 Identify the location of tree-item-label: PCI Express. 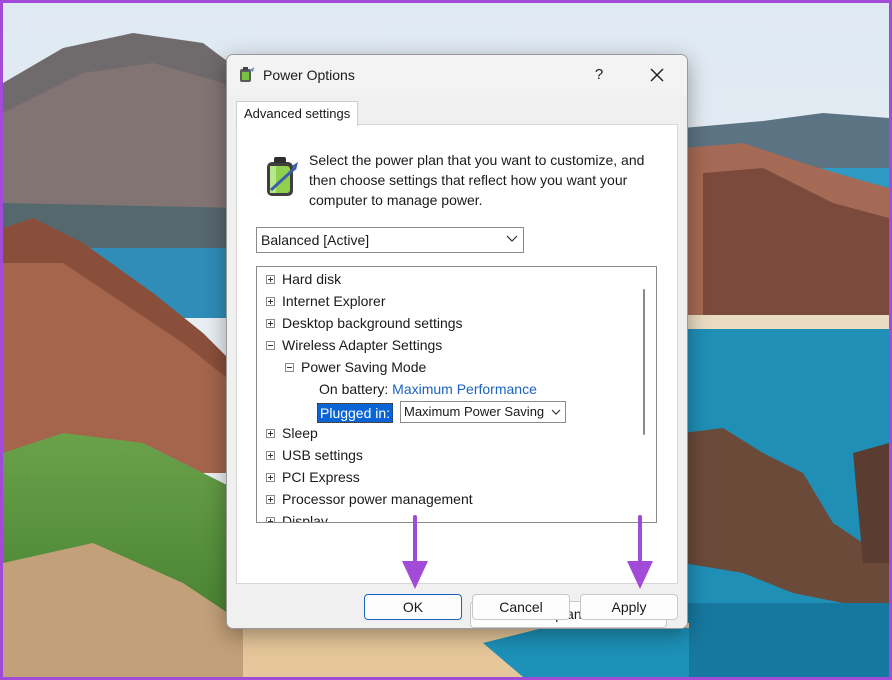
(321, 477).